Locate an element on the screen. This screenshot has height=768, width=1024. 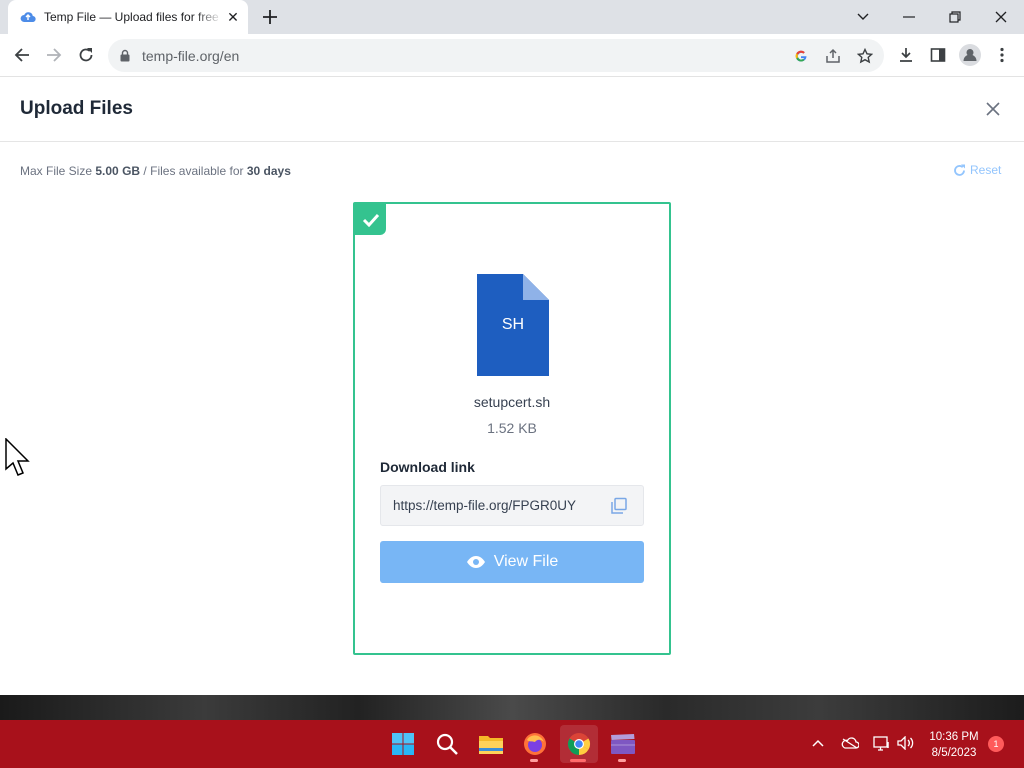
clock-time: 10:36 PM is located at coordinates (954, 737).